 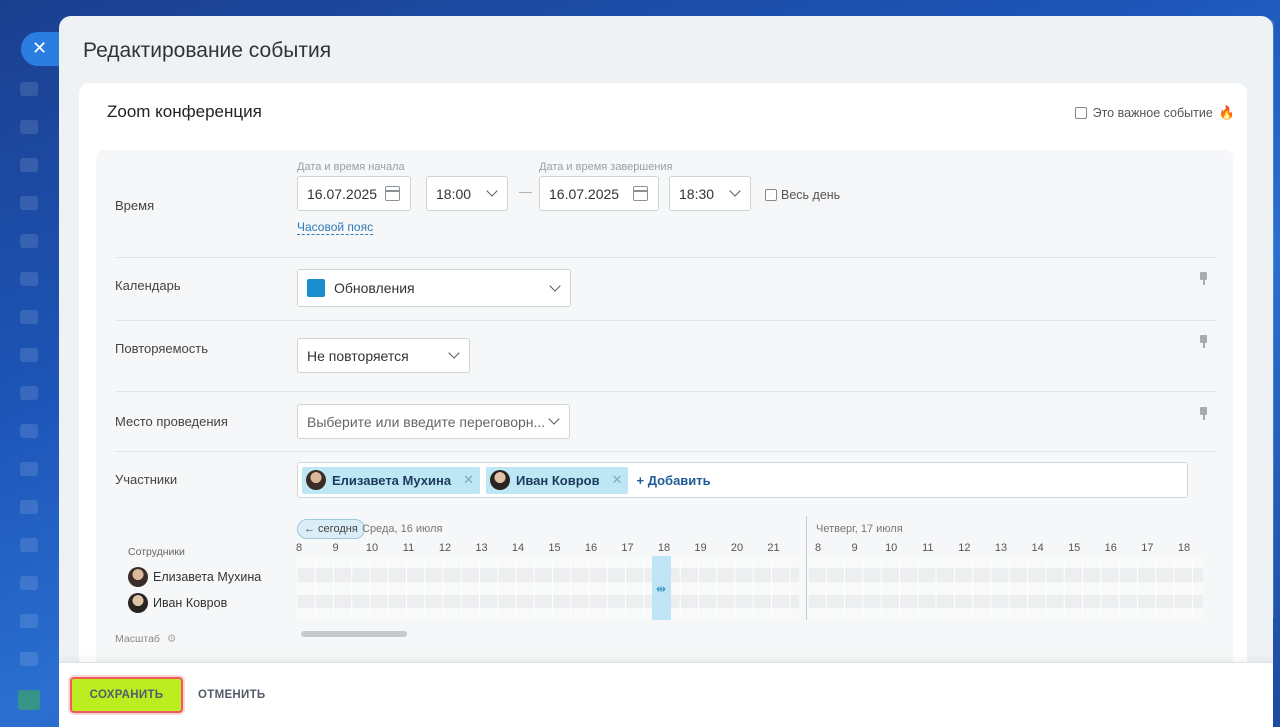 I want to click on start-caption: Дата и время начала, so click(x=351, y=167).